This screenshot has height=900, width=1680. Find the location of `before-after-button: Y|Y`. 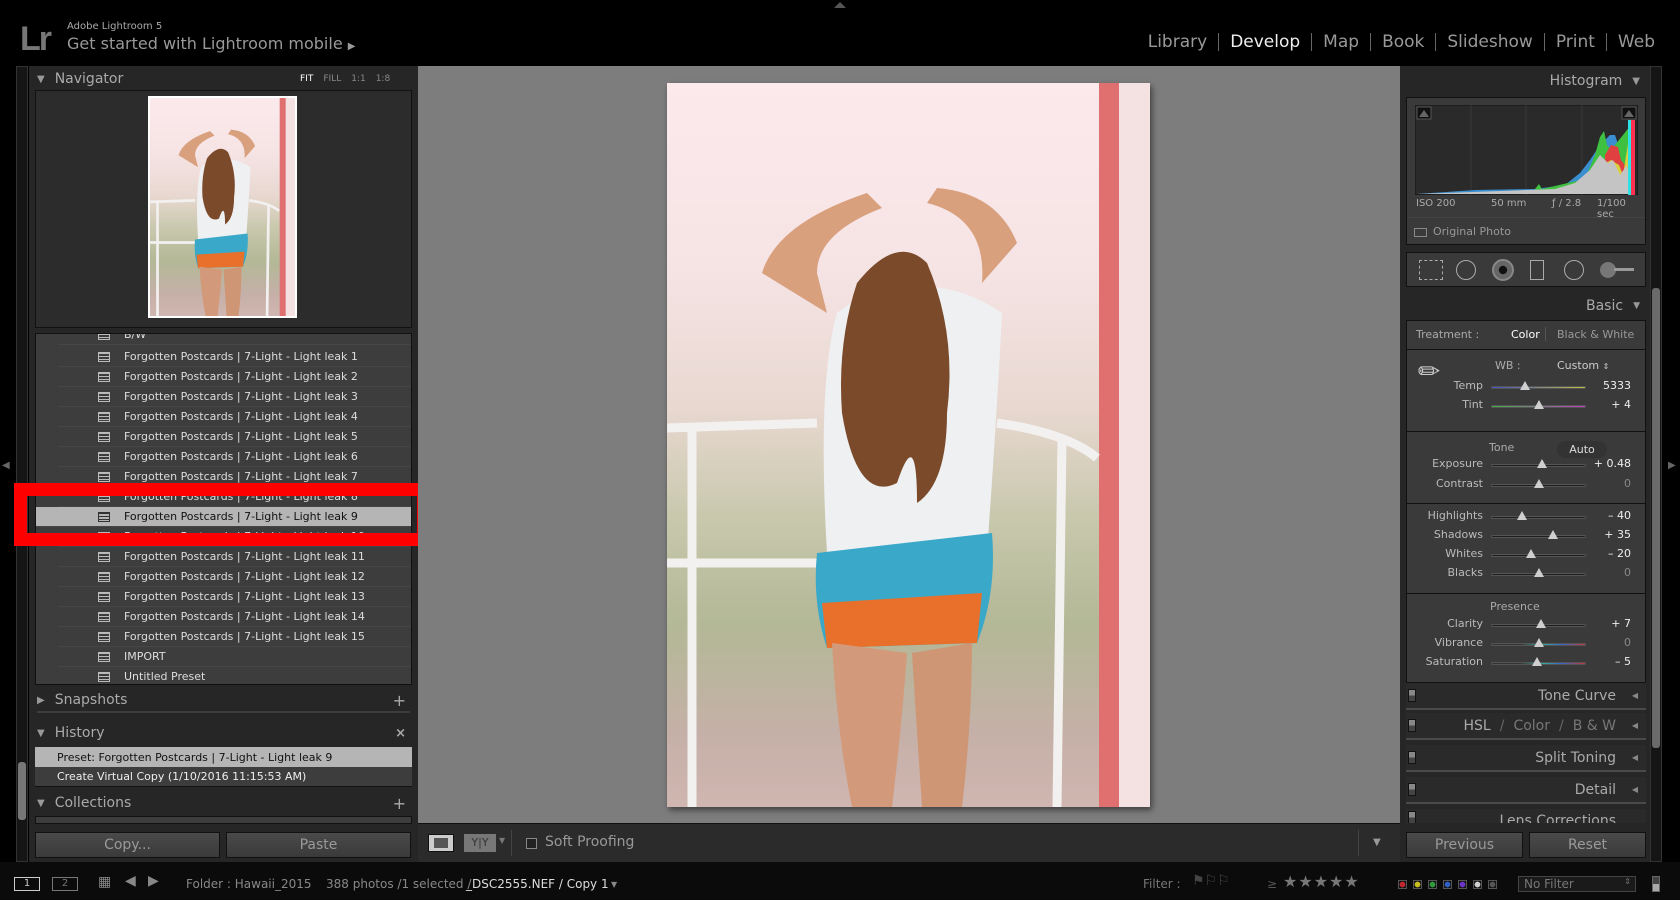

before-after-button: Y|Y is located at coordinates (480, 843).